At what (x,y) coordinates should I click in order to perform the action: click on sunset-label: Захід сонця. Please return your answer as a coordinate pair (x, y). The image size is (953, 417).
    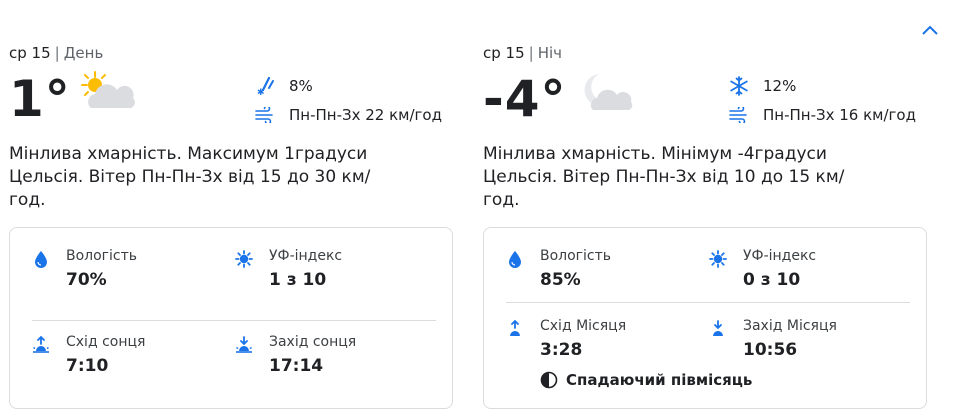
    Looking at the image, I should click on (313, 342).